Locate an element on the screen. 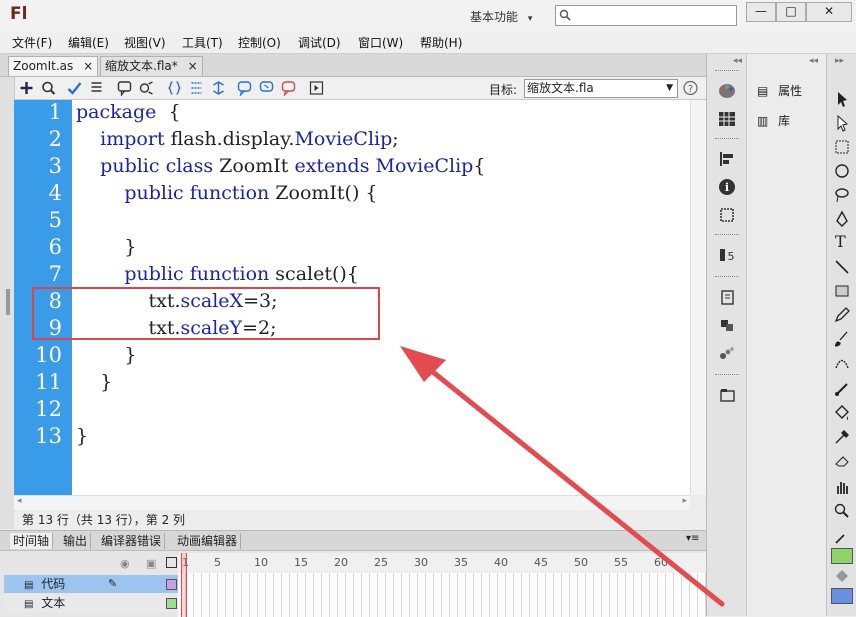  components-icon is located at coordinates (727, 297).